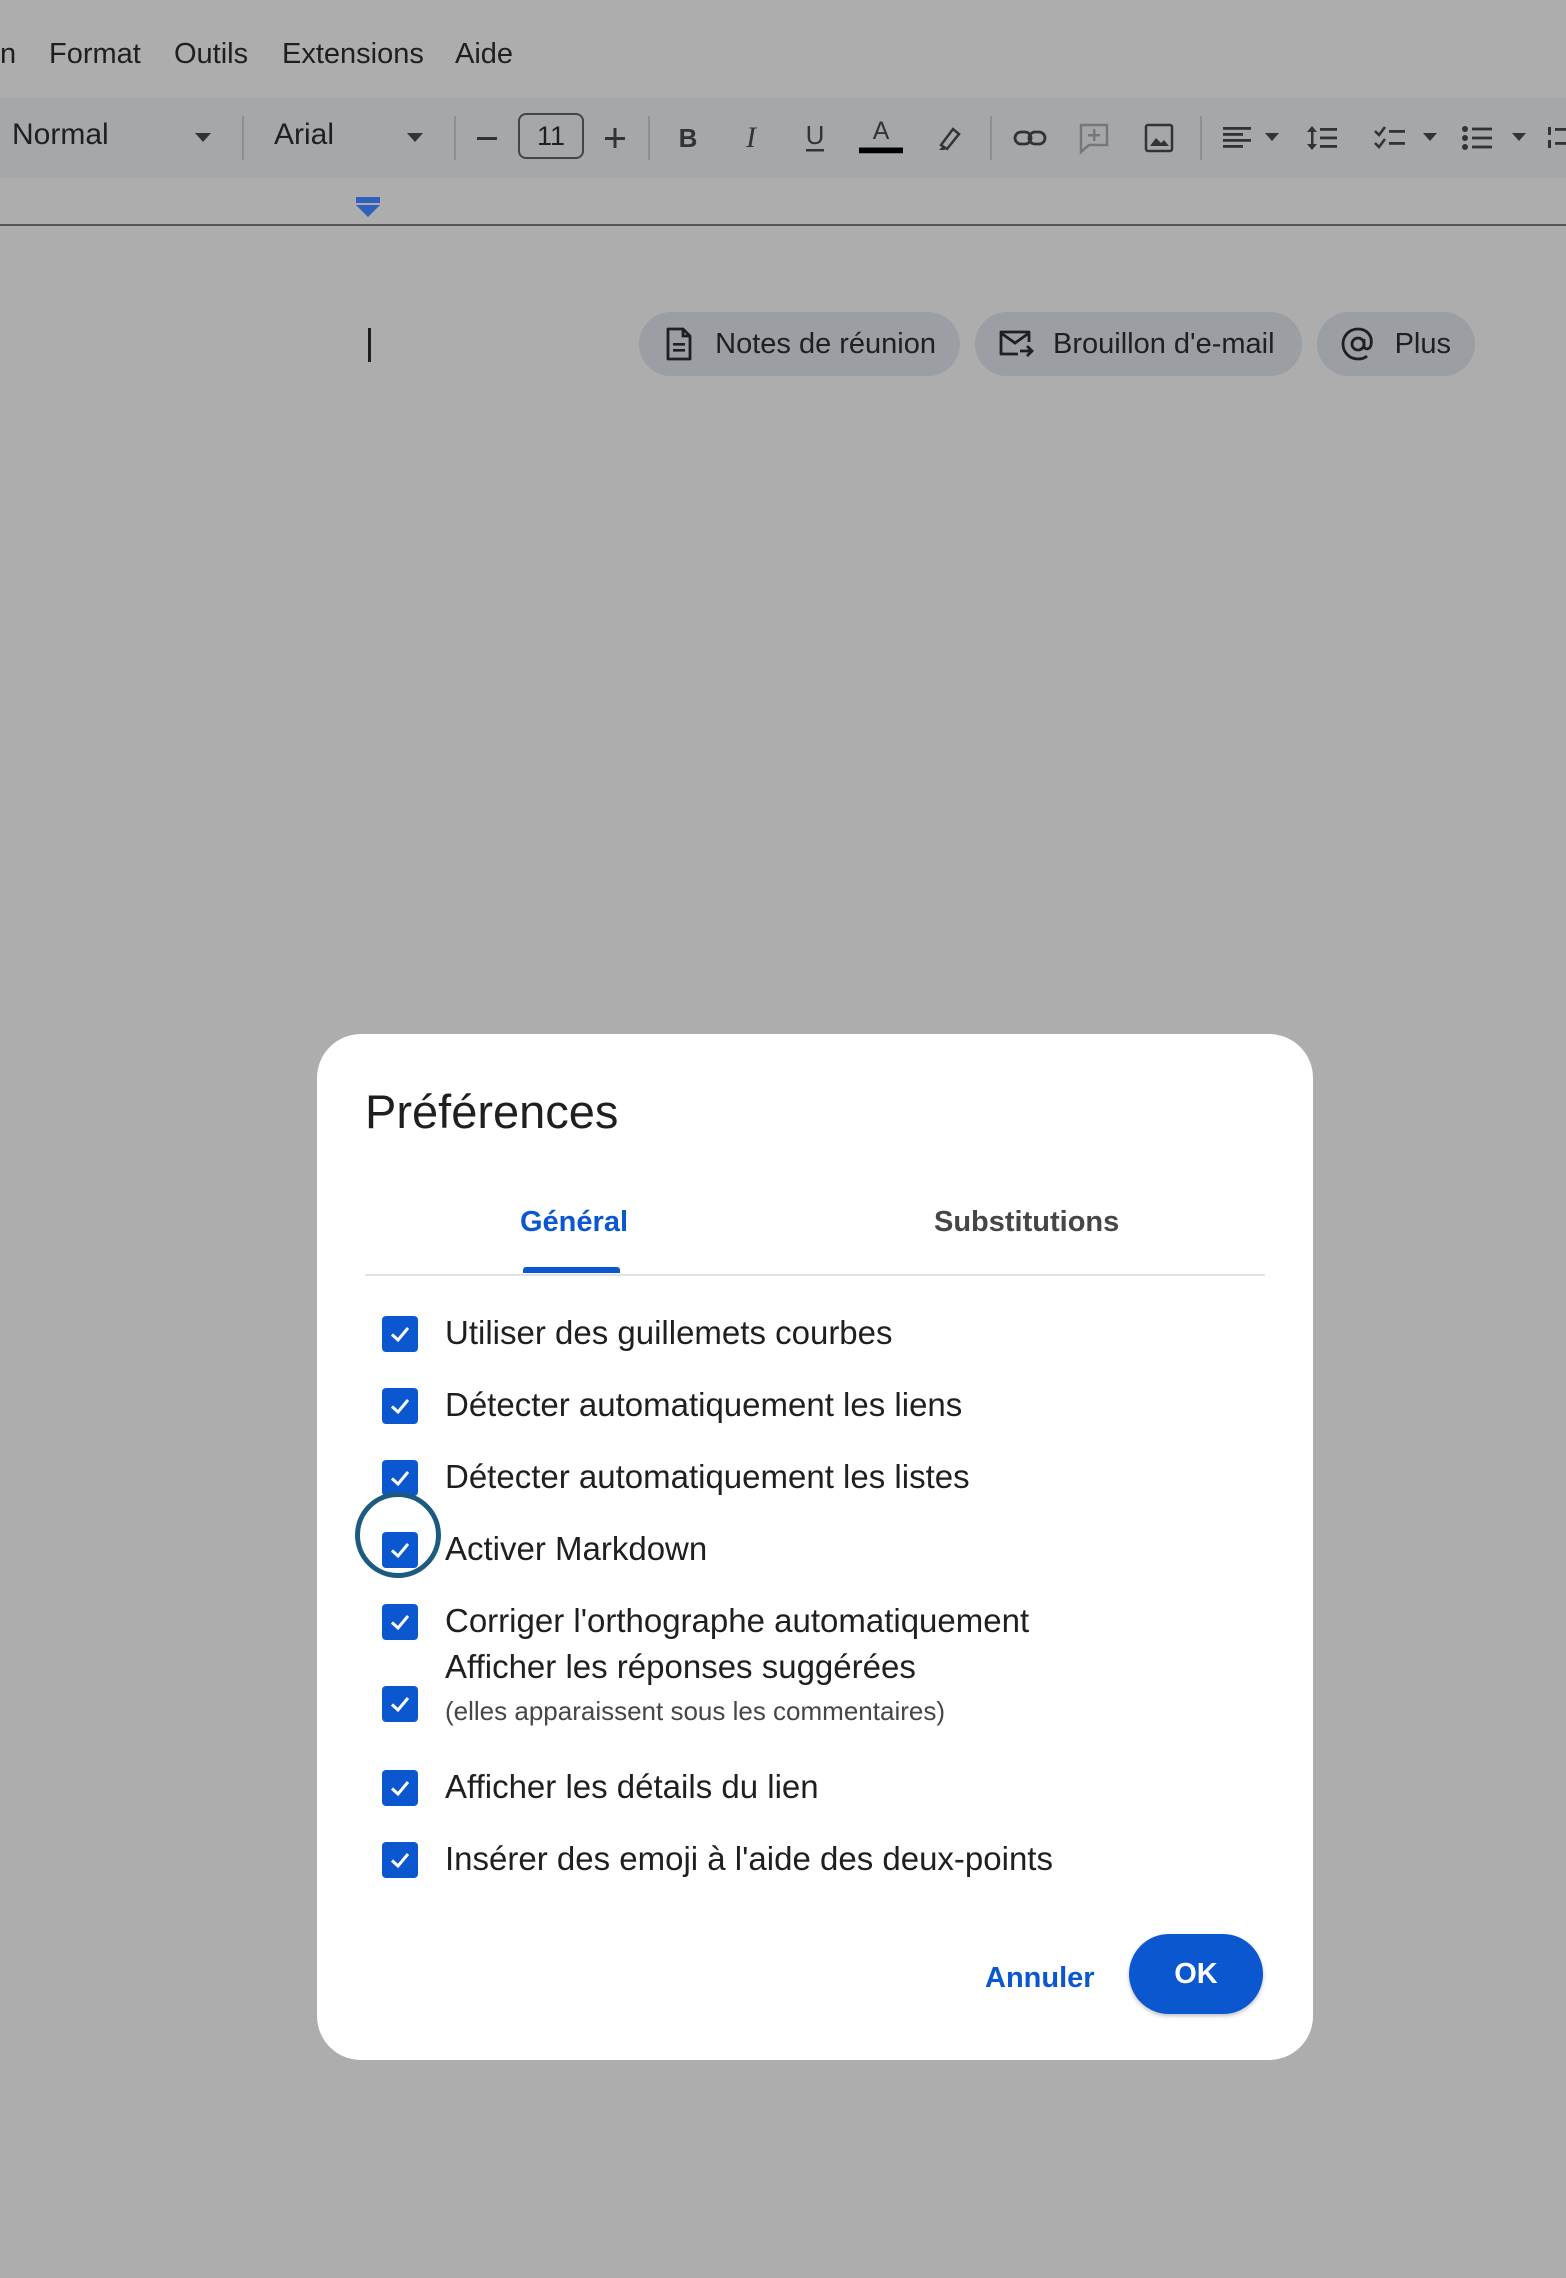  I want to click on bulleted-list-dropdown-icon, so click(1519, 137).